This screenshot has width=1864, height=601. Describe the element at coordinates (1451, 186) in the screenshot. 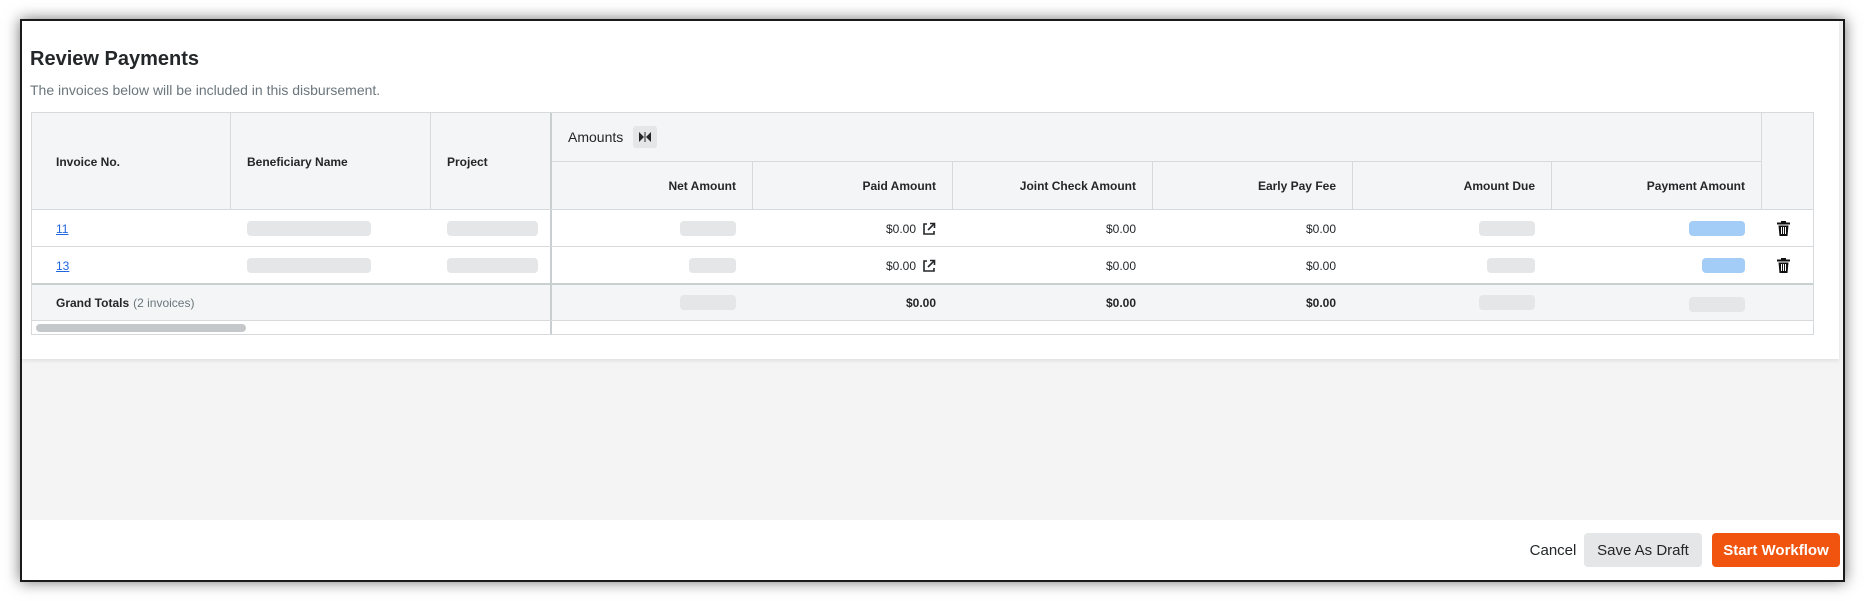

I see `column-header-amount-due: Amount Due` at that location.